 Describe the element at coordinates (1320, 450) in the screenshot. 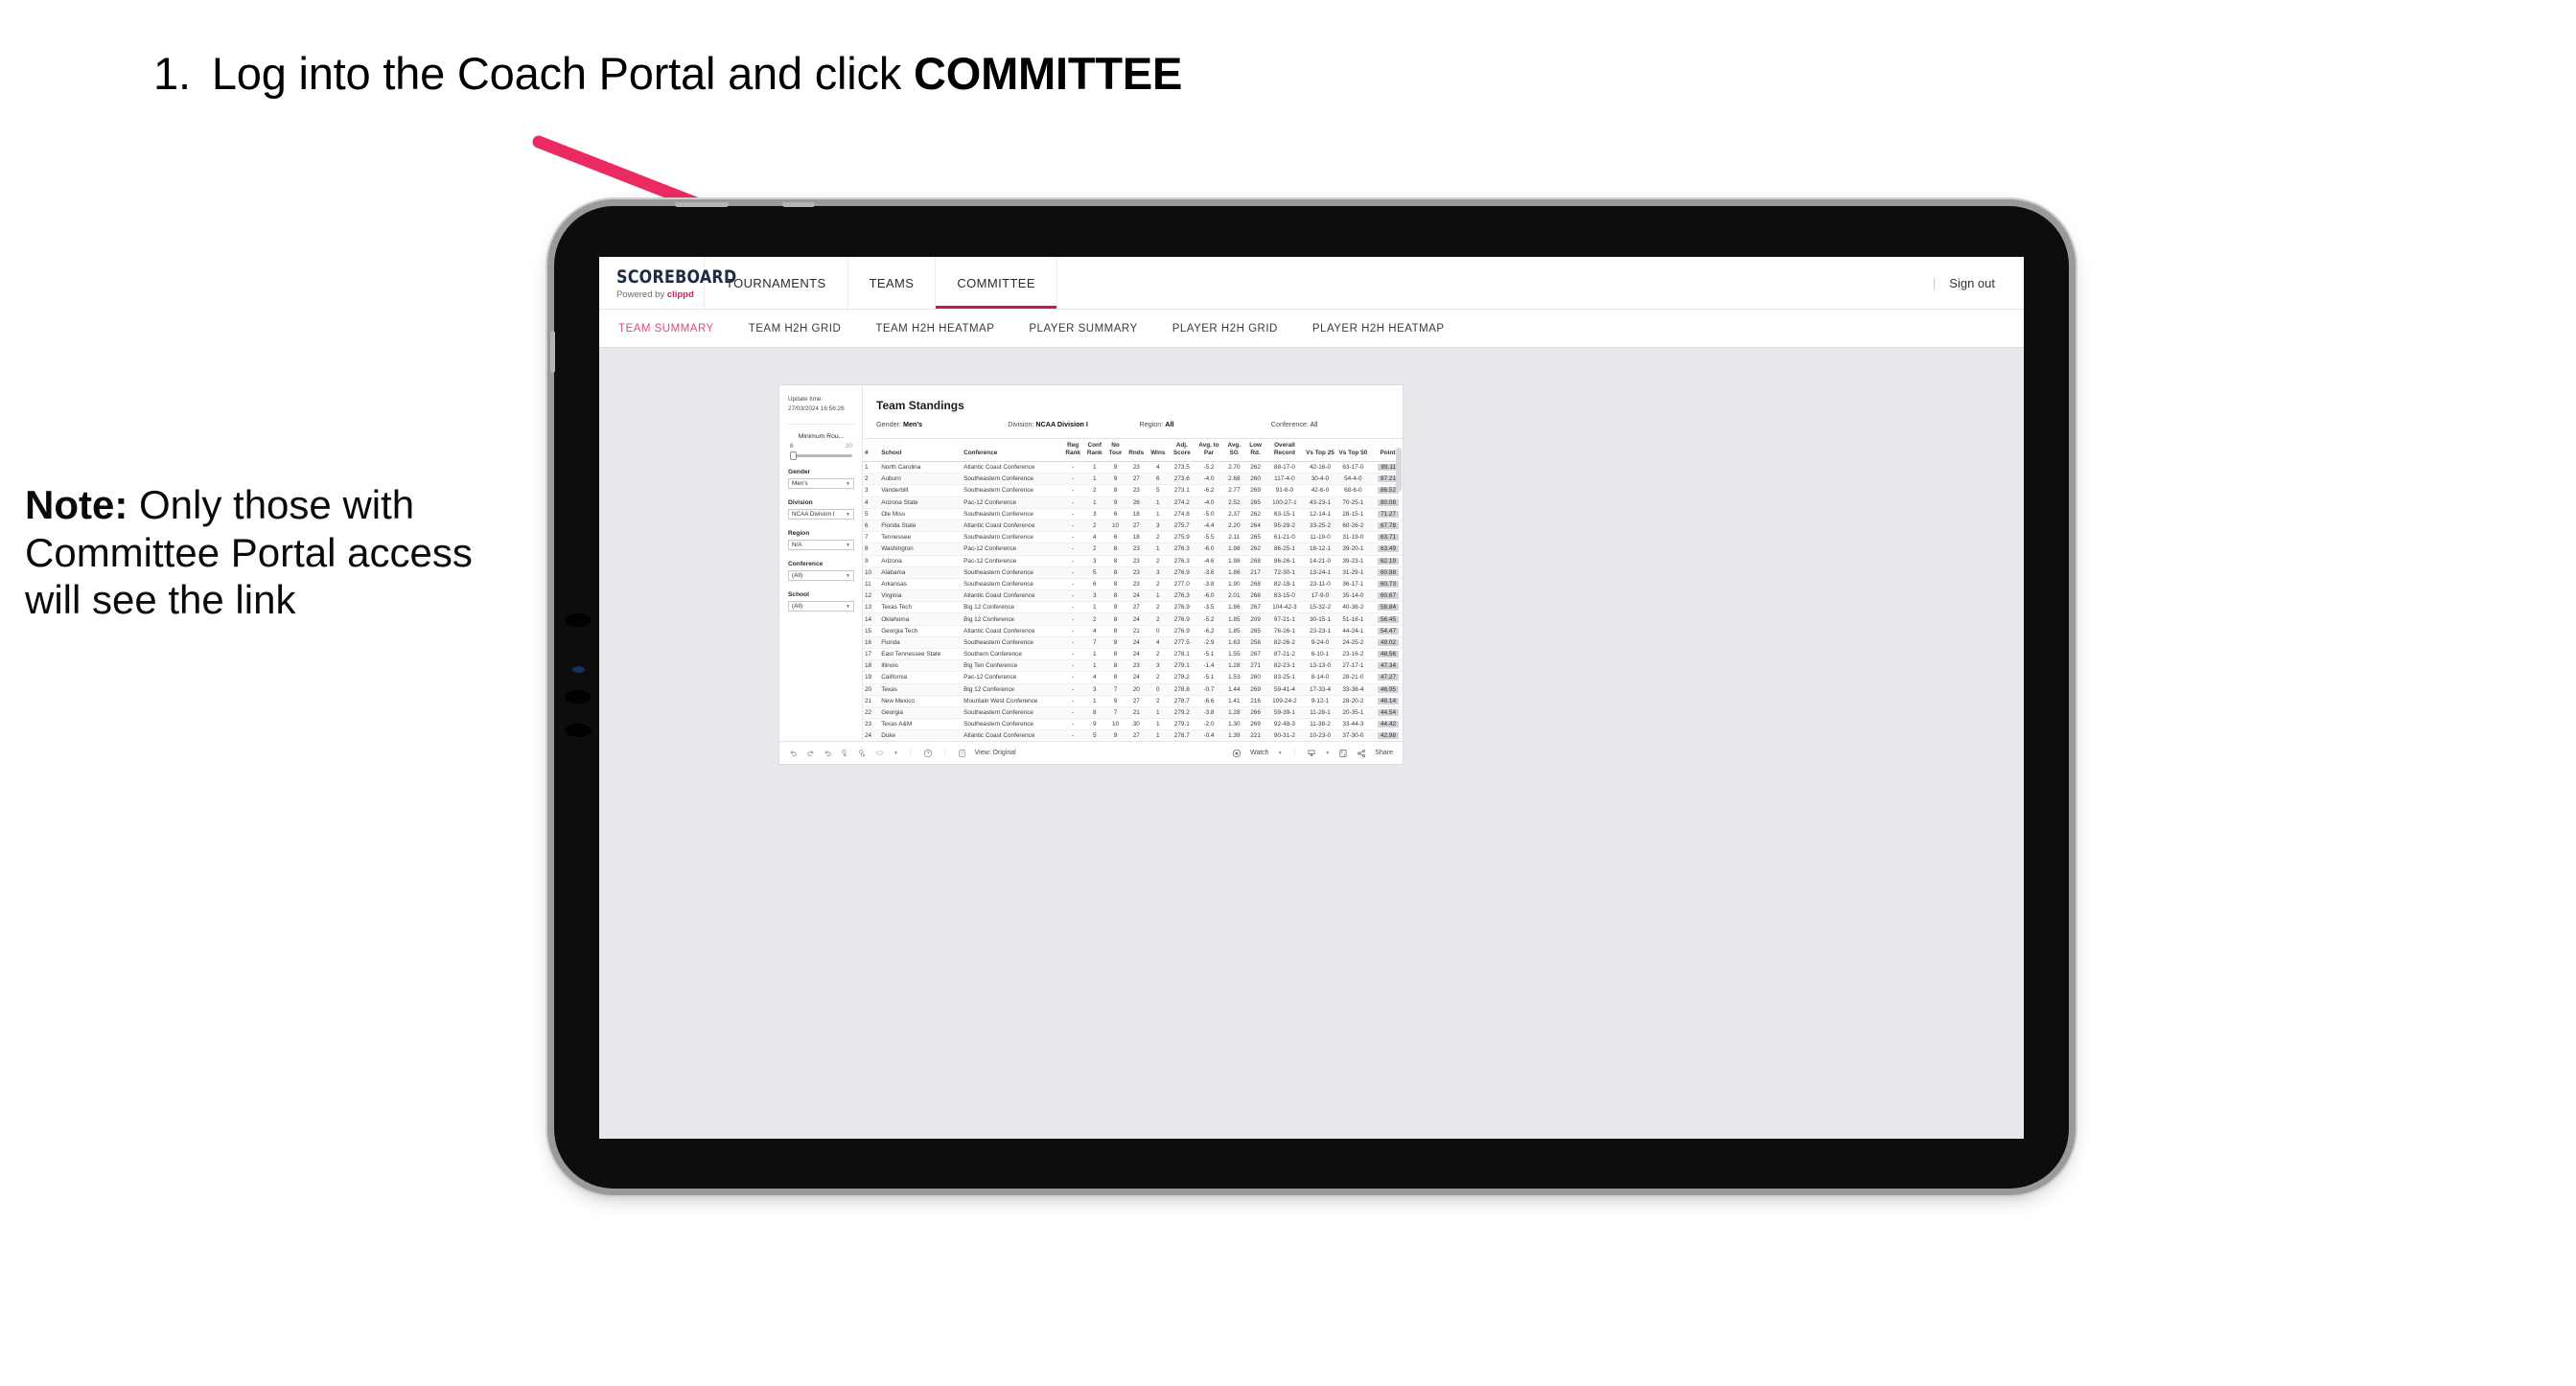

I see `col-header-vs-top-25: Vs Top 25` at that location.